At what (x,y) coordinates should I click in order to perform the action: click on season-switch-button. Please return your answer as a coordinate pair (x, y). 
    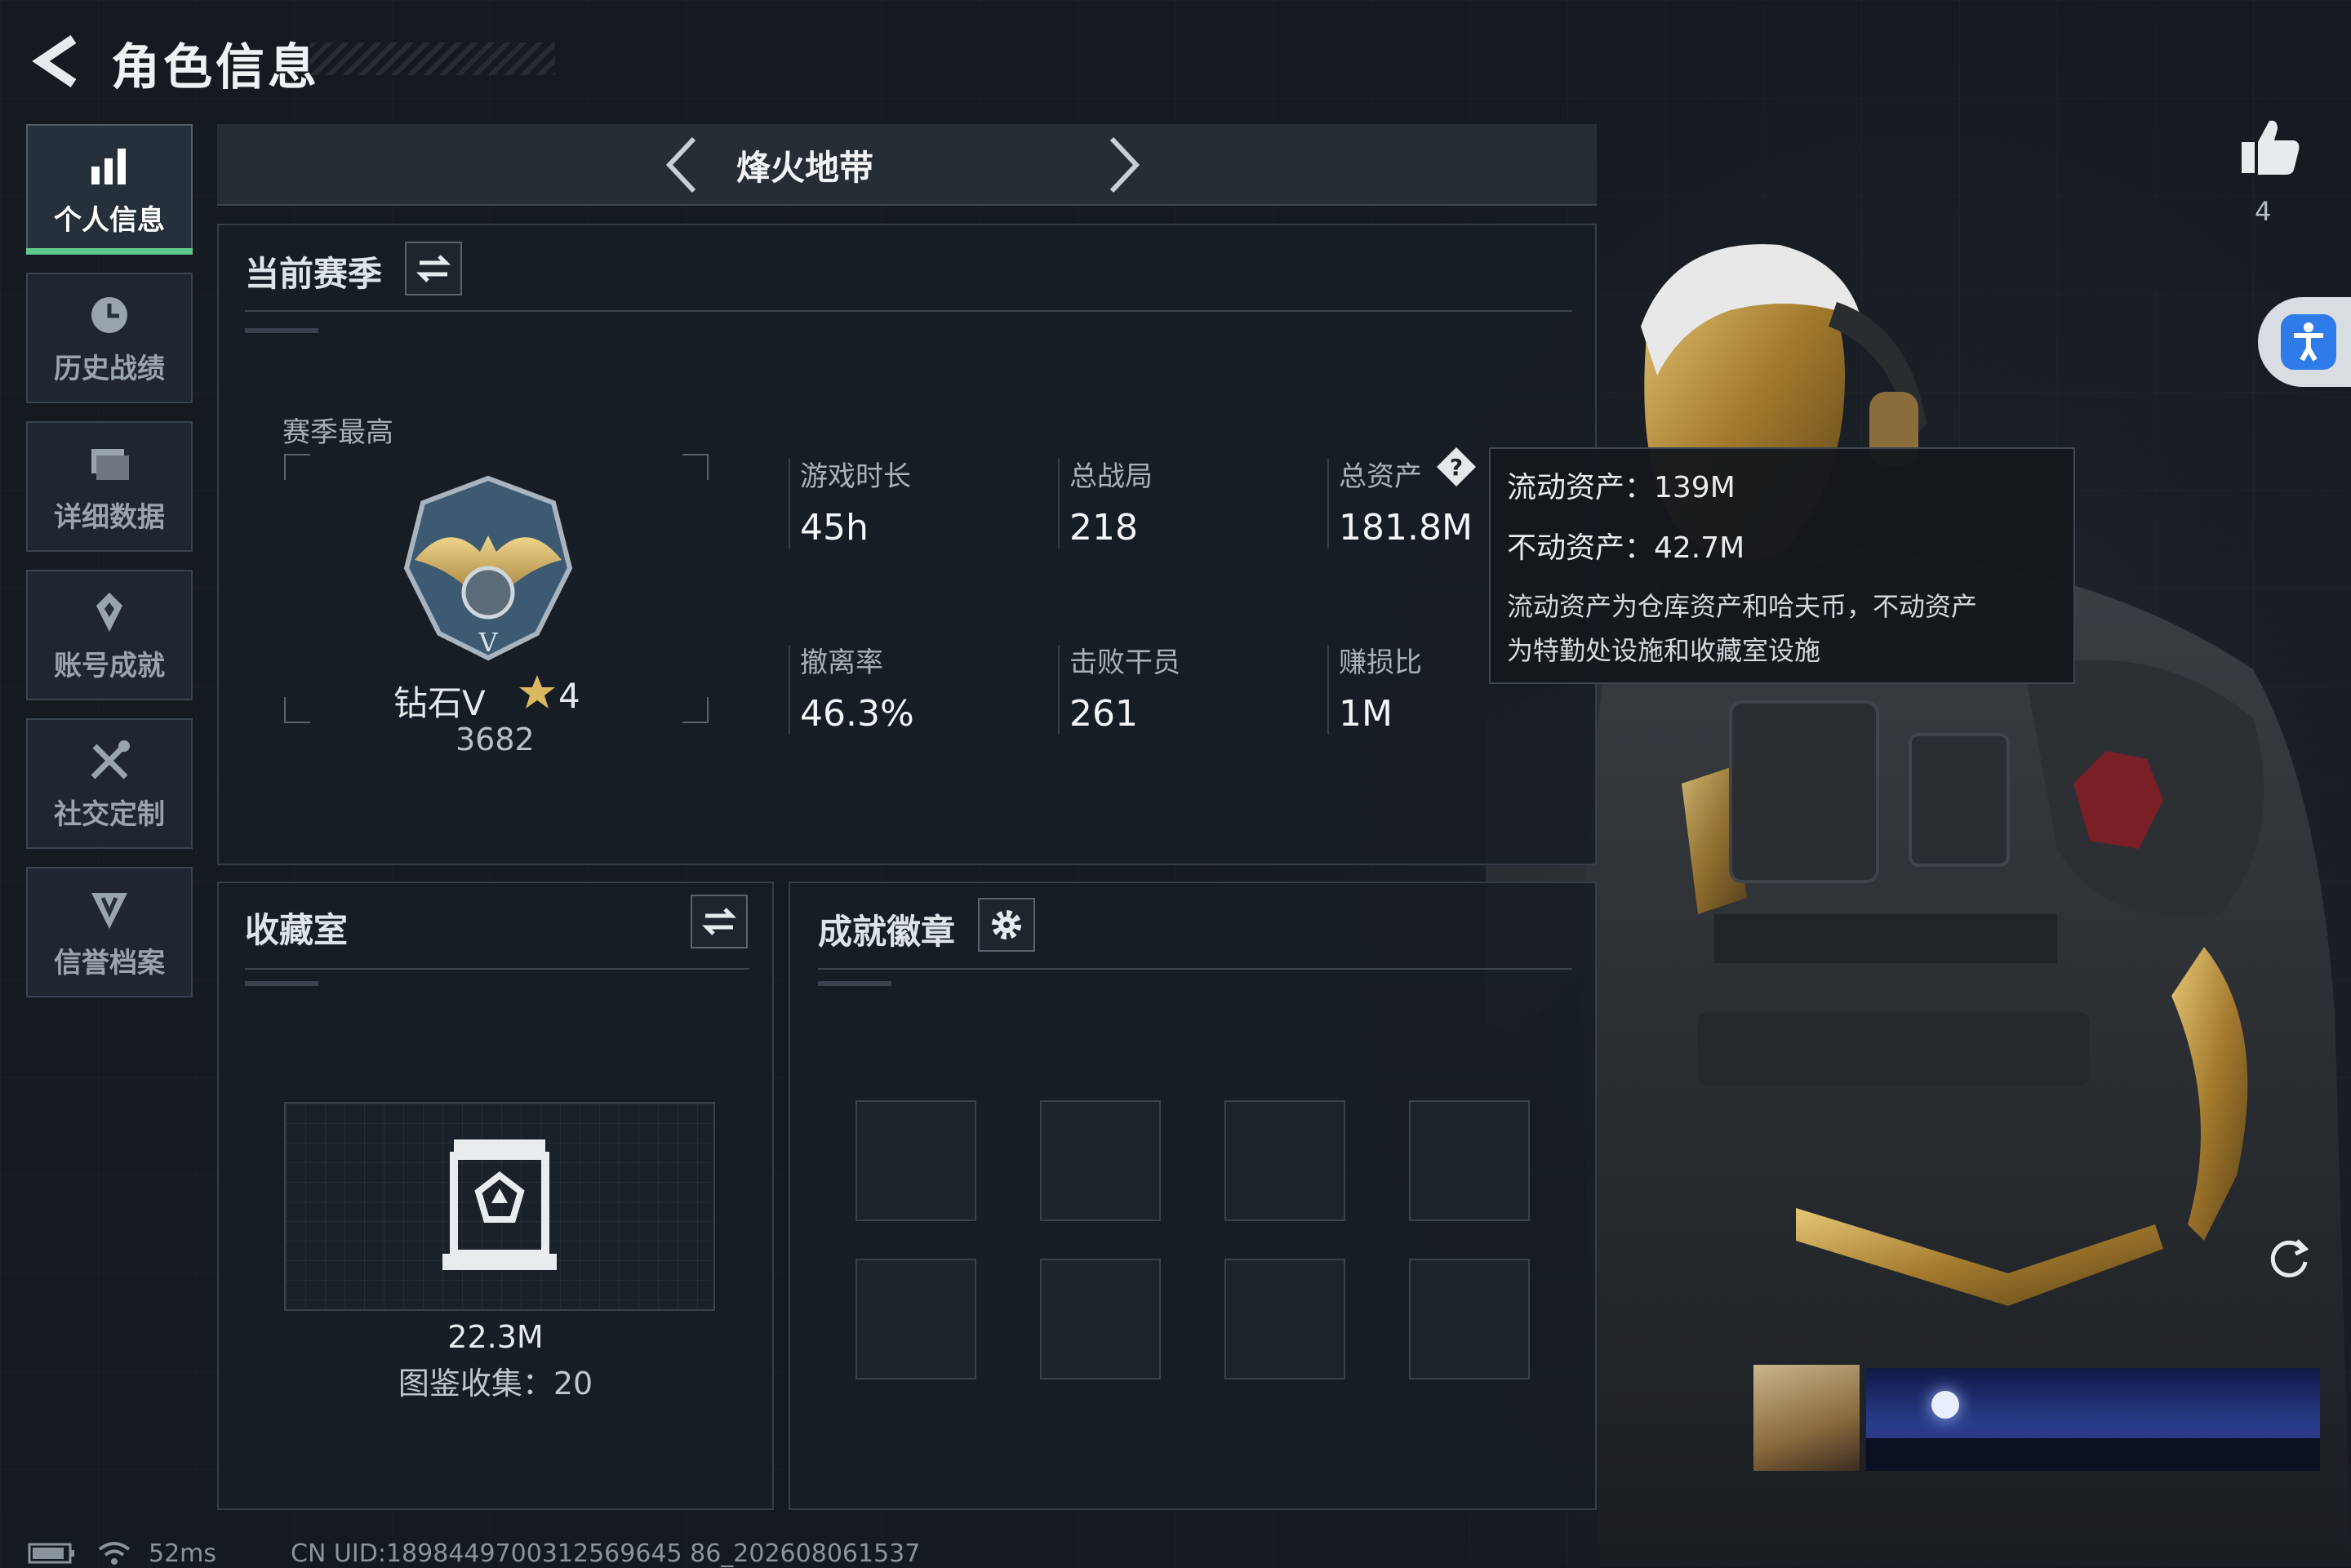
    Looking at the image, I should click on (433, 269).